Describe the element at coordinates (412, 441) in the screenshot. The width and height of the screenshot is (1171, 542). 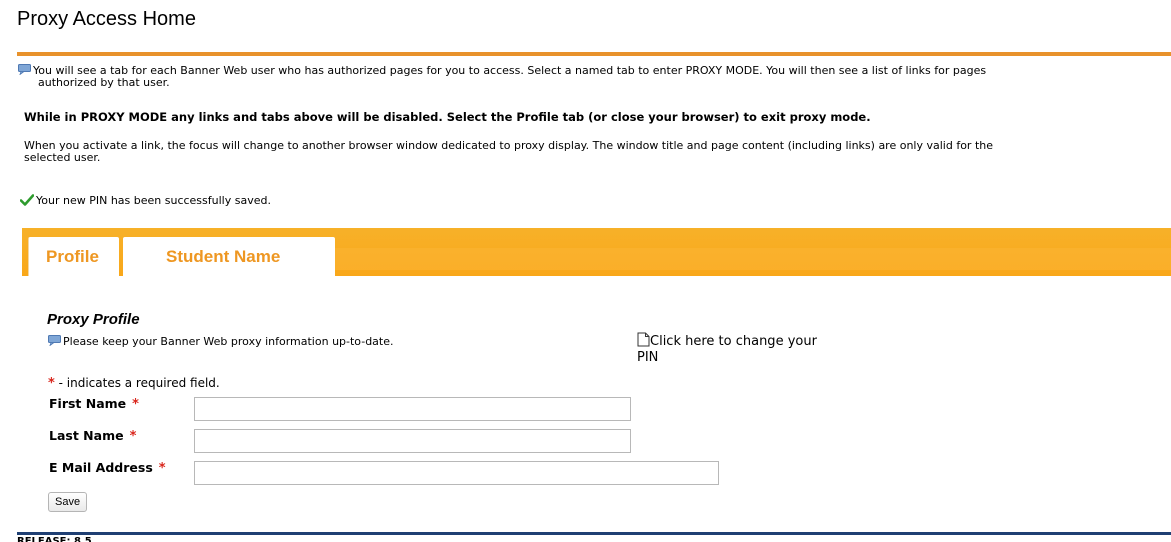
I see `last-name-field` at that location.